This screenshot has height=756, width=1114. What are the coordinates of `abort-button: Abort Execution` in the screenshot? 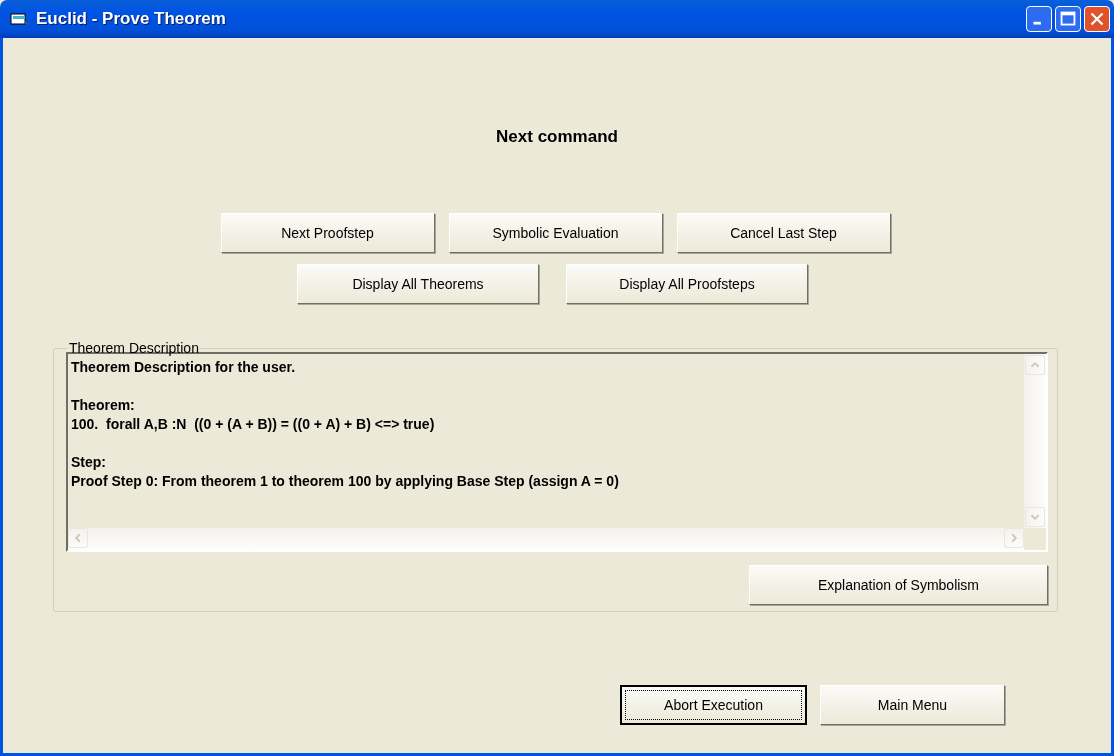 It's located at (713, 705).